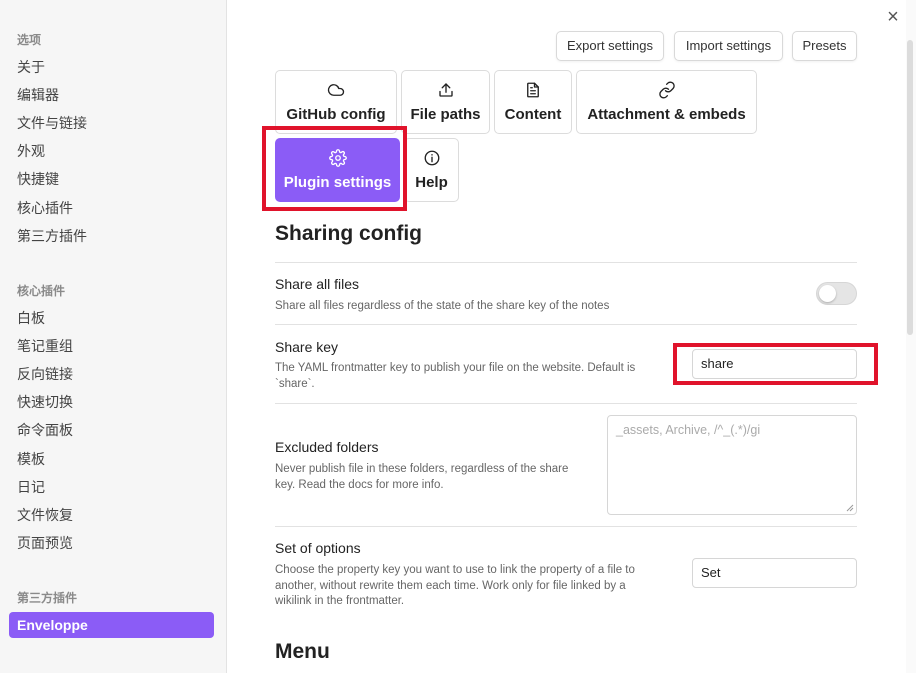 The image size is (916, 673). I want to click on tab-attachment-embeds: Attachment & embeds, so click(666, 102).